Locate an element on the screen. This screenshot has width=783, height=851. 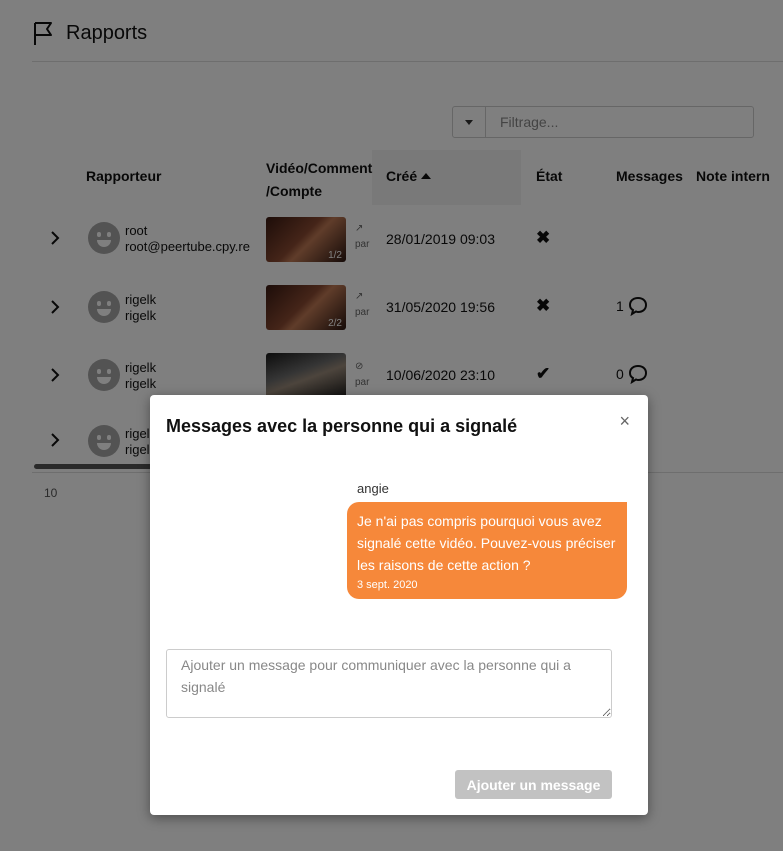
message-author: angie is located at coordinates (373, 488).